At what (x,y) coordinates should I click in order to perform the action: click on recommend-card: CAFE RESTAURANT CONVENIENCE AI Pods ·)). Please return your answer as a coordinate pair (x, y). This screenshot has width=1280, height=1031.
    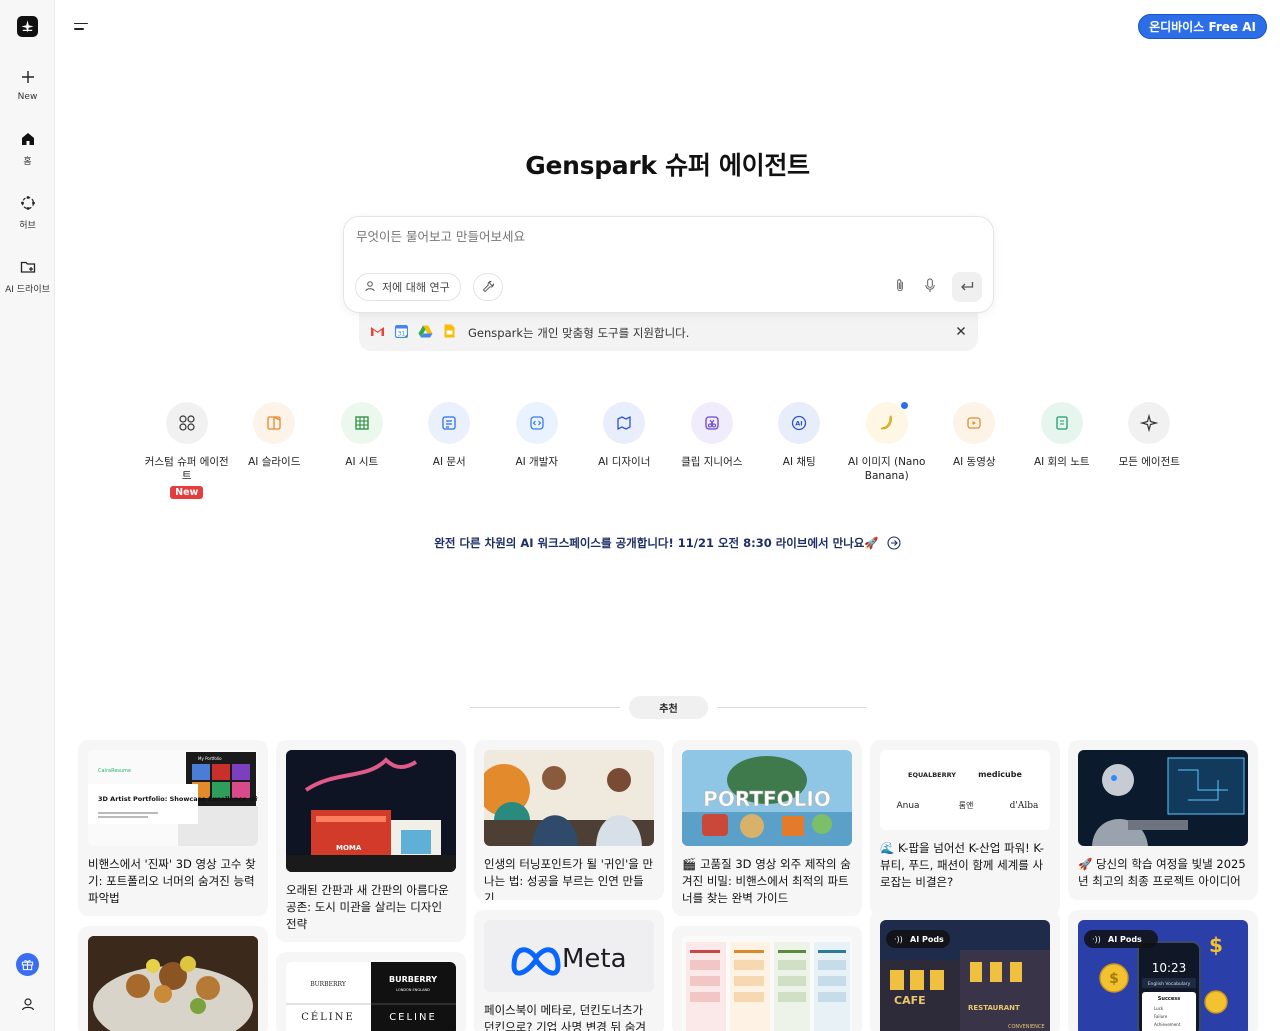
    Looking at the image, I should click on (965, 970).